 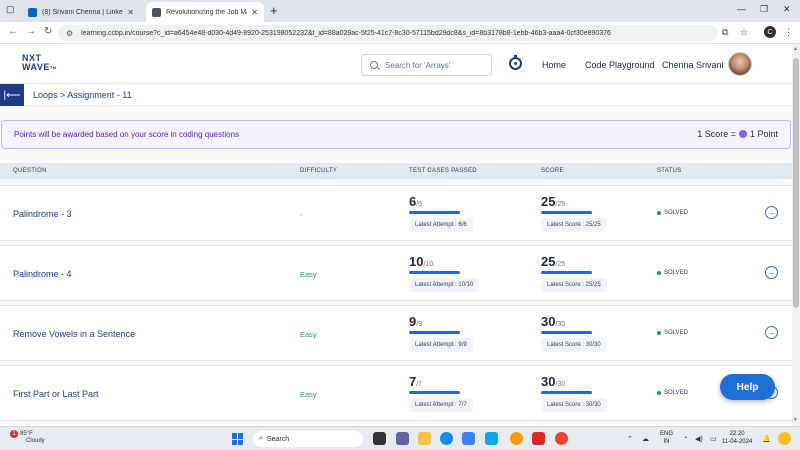 What do you see at coordinates (42, 274) in the screenshot?
I see `question-title: Palindrome - 4` at bounding box center [42, 274].